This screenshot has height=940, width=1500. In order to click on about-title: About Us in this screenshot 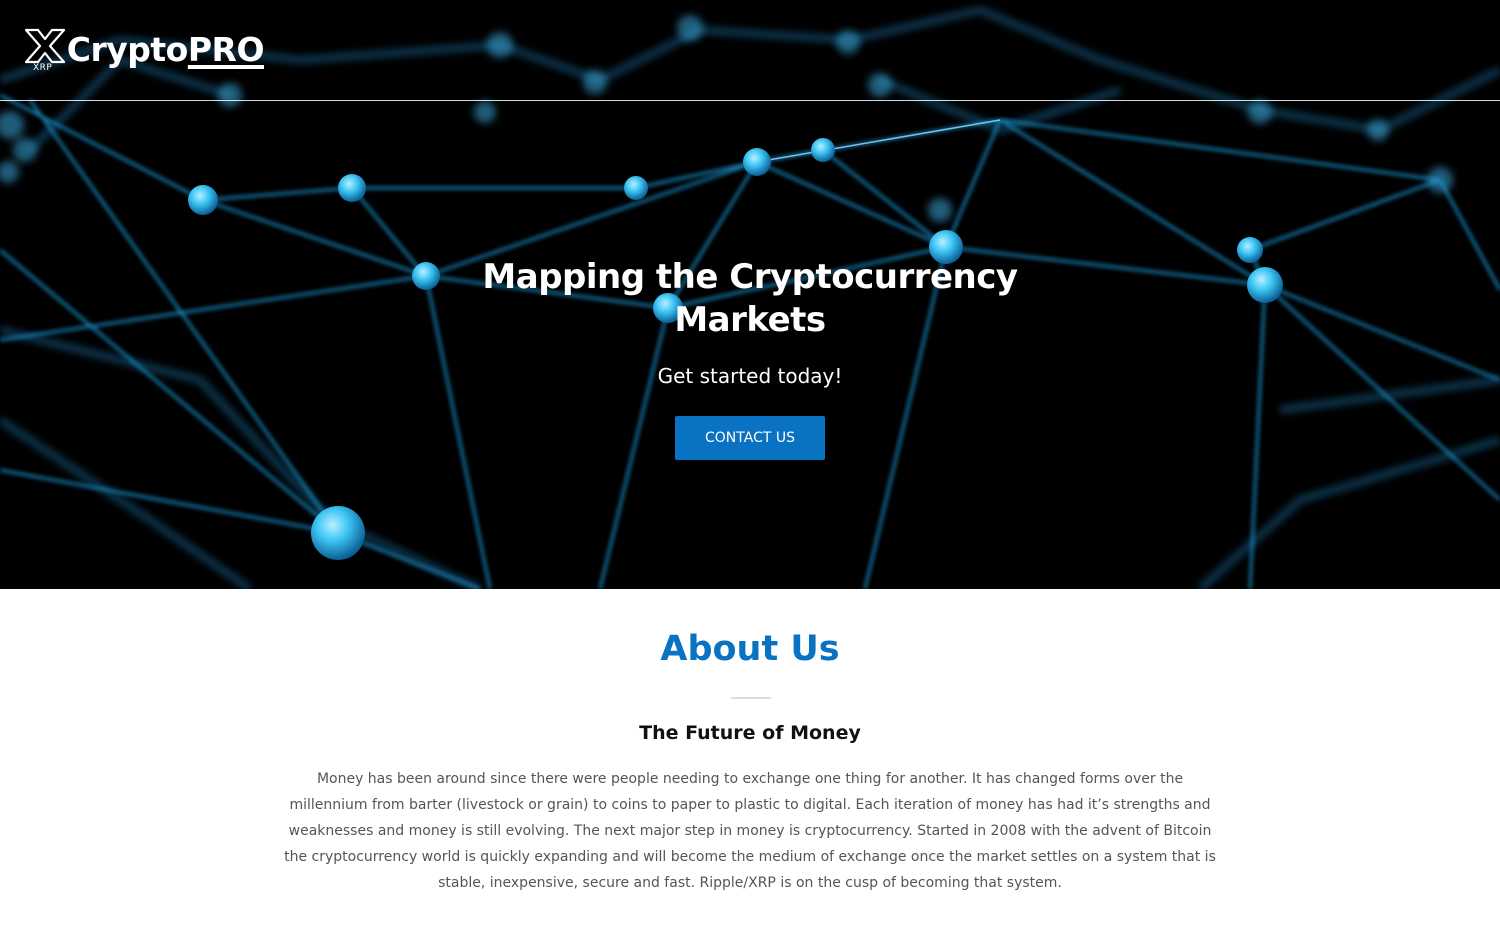, I will do `click(750, 649)`.